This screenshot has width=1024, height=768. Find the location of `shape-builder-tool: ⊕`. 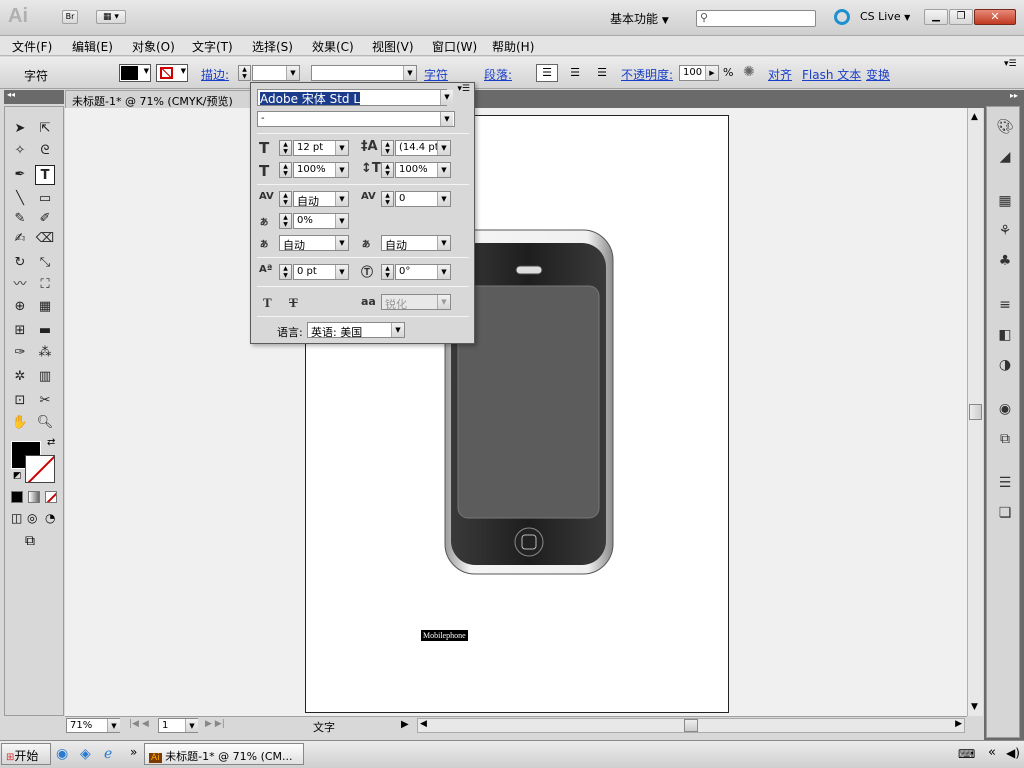

shape-builder-tool: ⊕ is located at coordinates (20, 307).